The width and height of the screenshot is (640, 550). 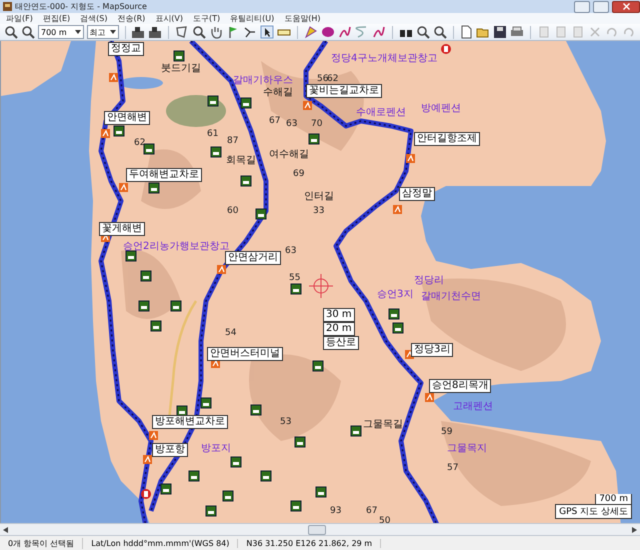 What do you see at coordinates (381, 112) in the screenshot?
I see `poi-label: 수애로펜션` at bounding box center [381, 112].